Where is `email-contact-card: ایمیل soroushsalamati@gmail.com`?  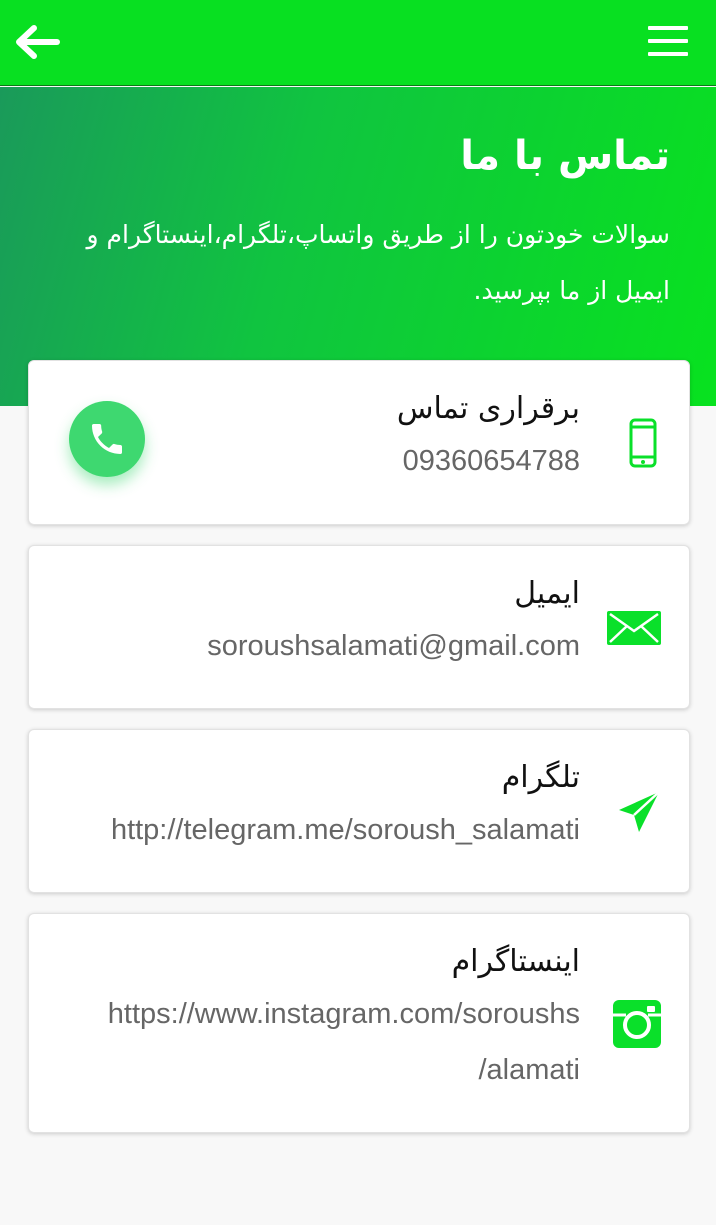
email-contact-card: ایمیل soroushsalamati@gmail.com is located at coordinates (359, 627).